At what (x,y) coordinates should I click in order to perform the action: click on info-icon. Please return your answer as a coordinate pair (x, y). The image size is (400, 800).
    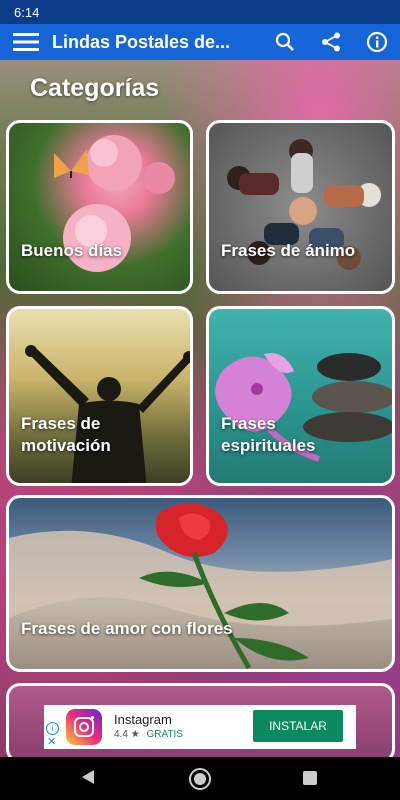
    Looking at the image, I should click on (377, 42).